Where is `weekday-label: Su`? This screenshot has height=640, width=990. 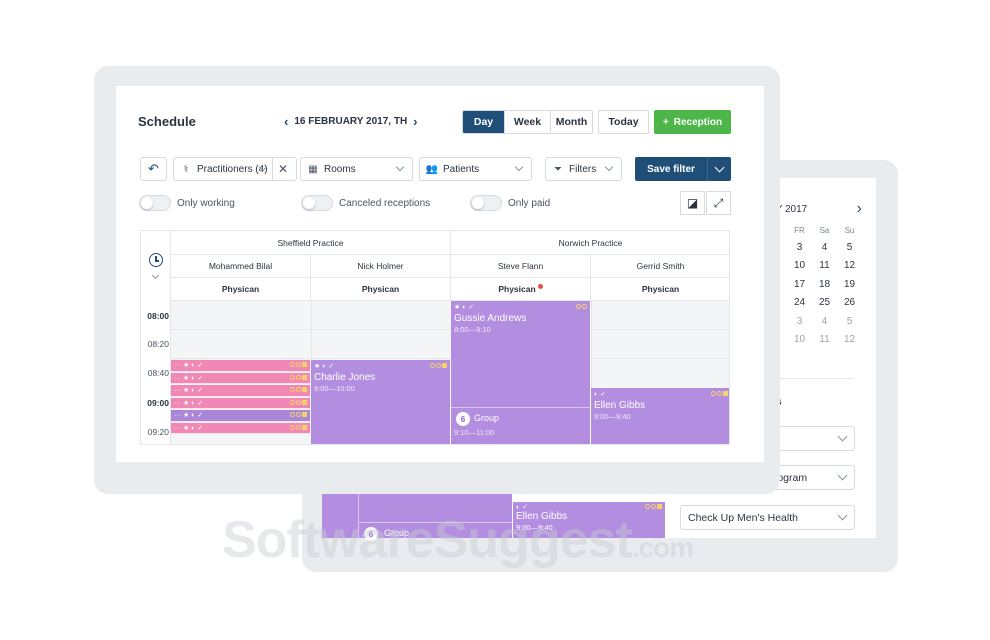
weekday-label: Su is located at coordinates (849, 230).